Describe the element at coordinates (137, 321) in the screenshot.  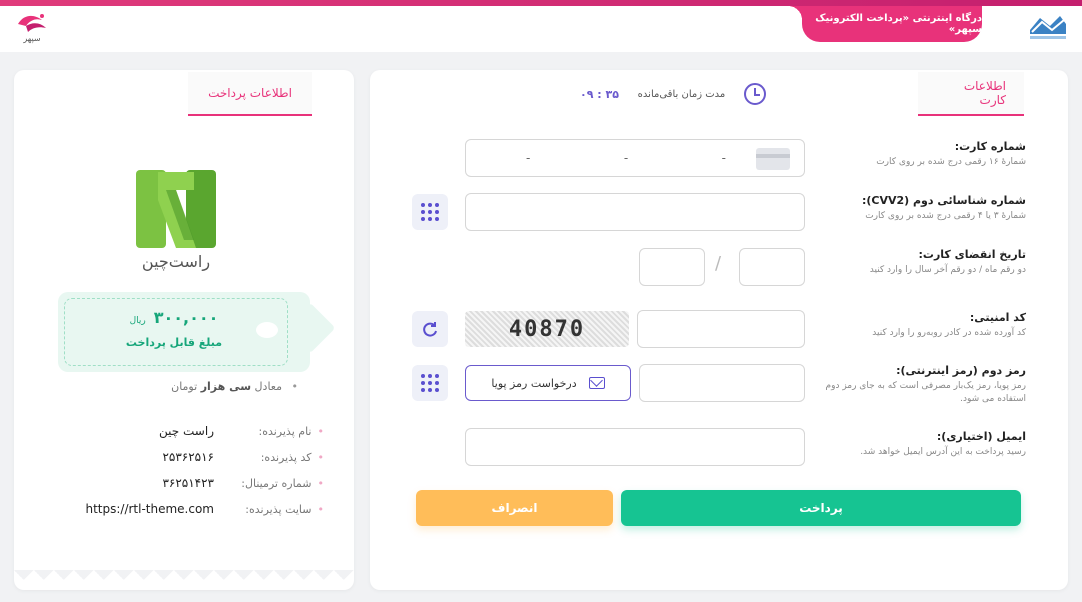
I see `amount-currency: ریال` at that location.